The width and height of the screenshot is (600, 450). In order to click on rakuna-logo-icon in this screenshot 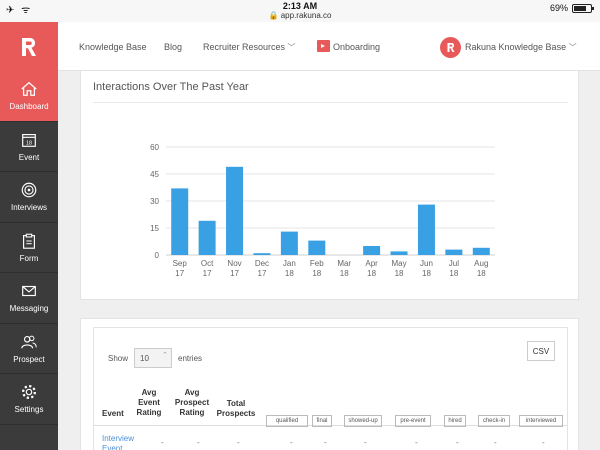, I will do `click(29, 46)`.